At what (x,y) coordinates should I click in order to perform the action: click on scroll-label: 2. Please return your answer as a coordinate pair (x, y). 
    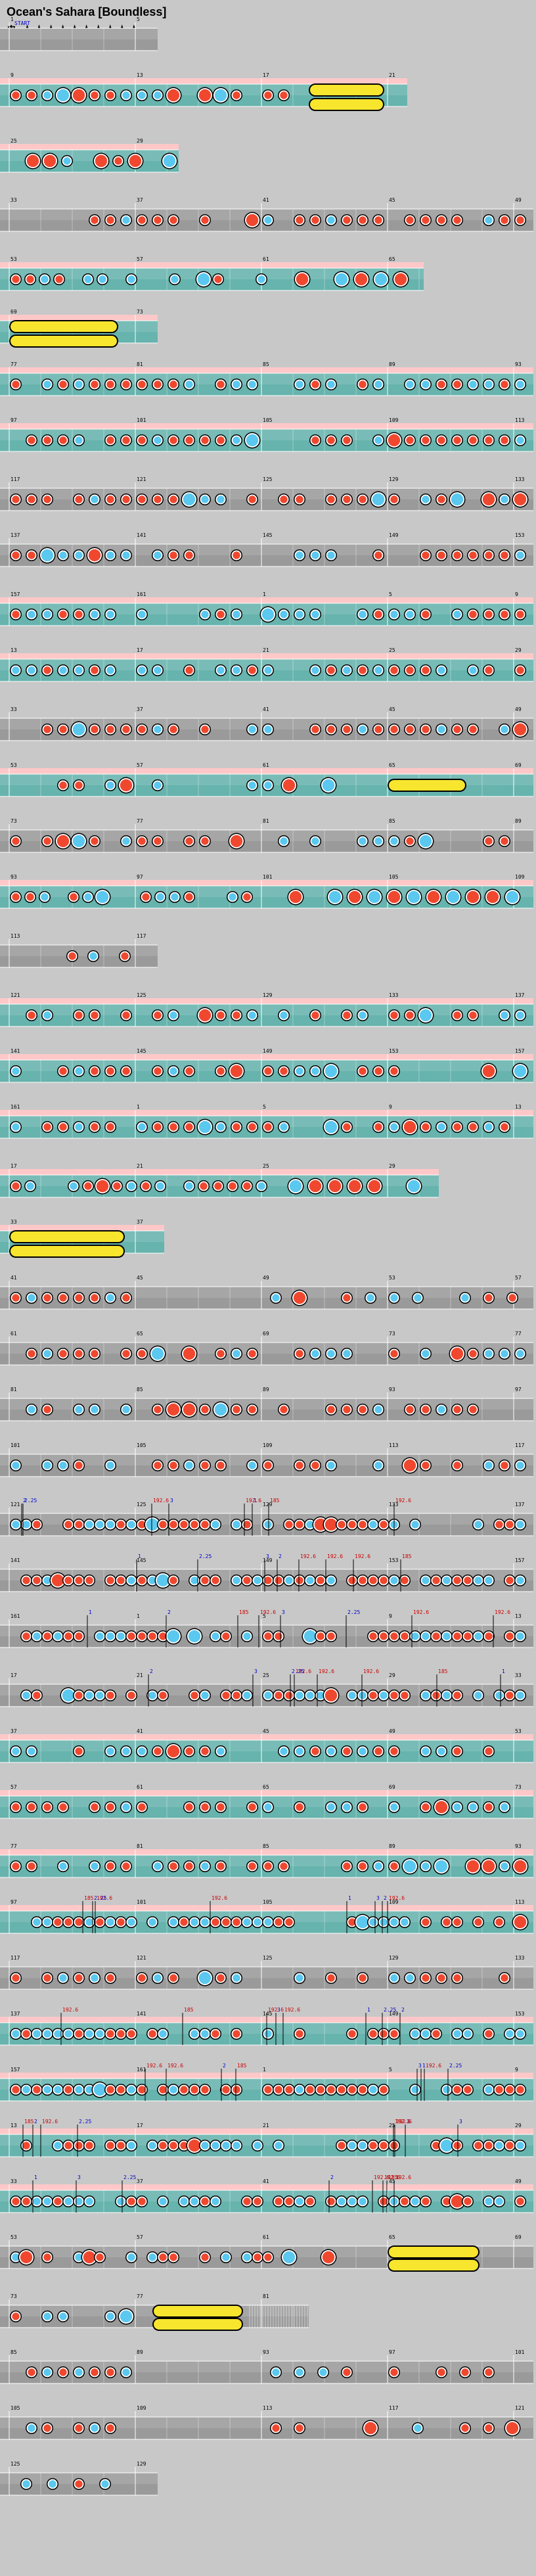
    Looking at the image, I should click on (403, 2010).